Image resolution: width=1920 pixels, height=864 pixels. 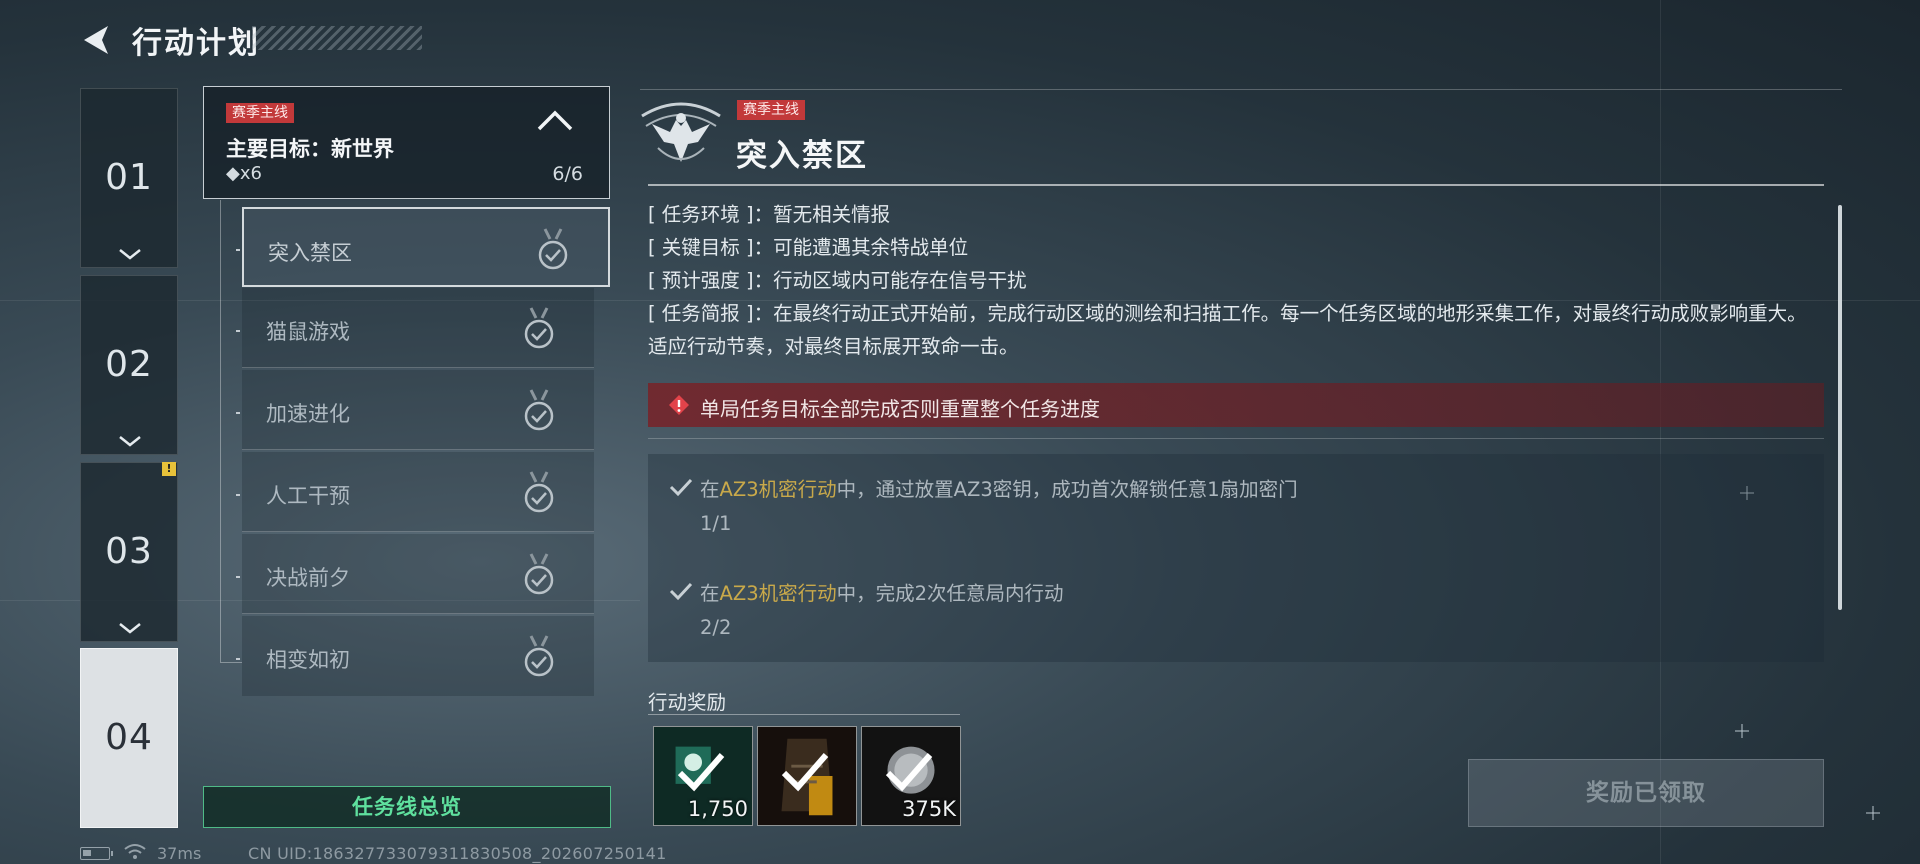 What do you see at coordinates (308, 496) in the screenshot?
I see `task-label: 人工干预` at bounding box center [308, 496].